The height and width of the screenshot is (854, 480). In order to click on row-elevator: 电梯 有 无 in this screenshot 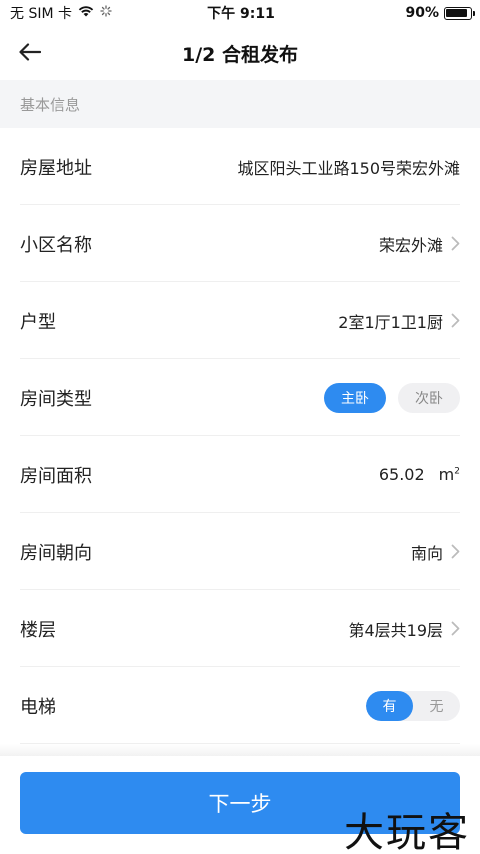, I will do `click(240, 705)`.